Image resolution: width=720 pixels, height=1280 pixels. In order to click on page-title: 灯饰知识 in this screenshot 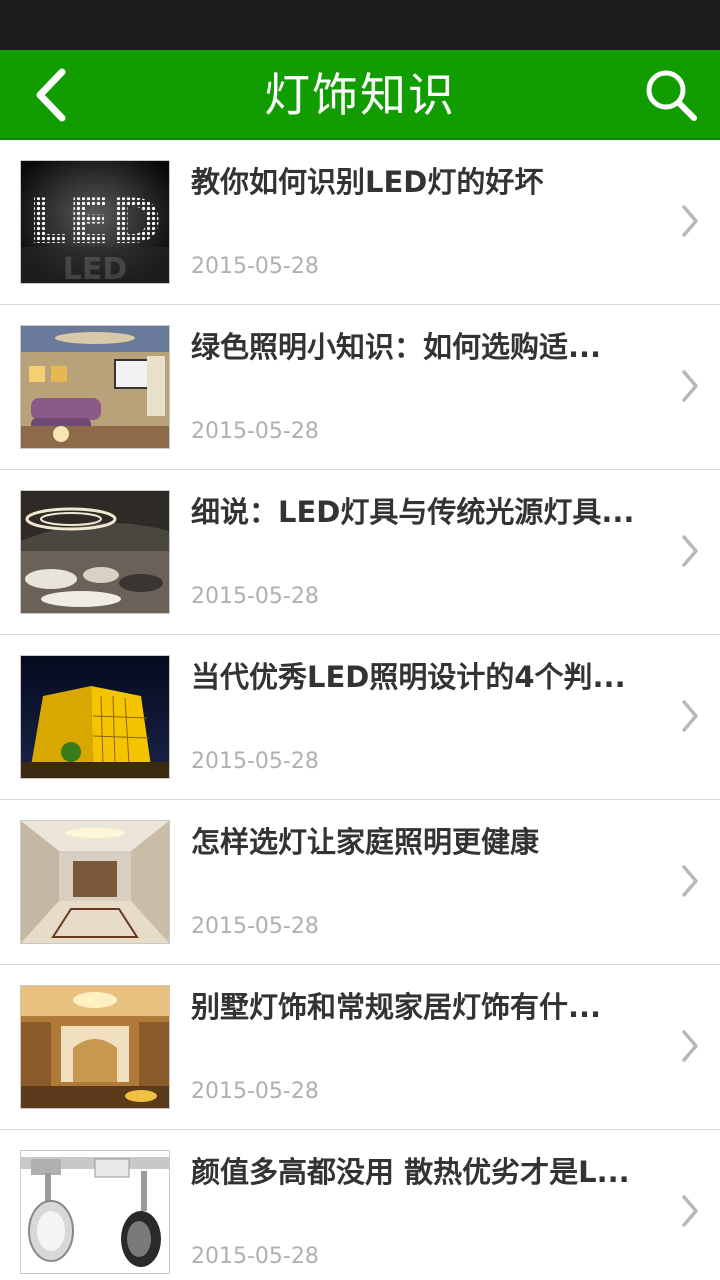, I will do `click(360, 95)`.